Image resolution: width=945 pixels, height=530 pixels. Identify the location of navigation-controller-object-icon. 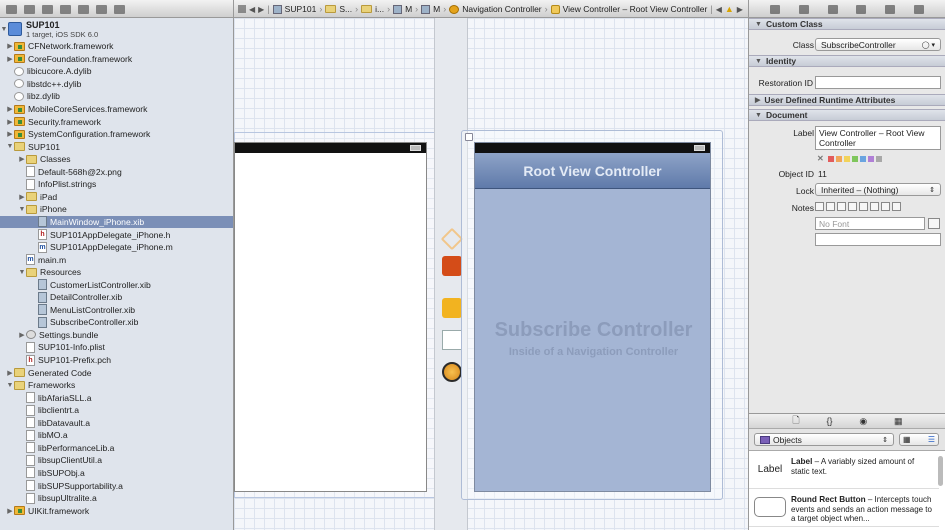
(452, 372).